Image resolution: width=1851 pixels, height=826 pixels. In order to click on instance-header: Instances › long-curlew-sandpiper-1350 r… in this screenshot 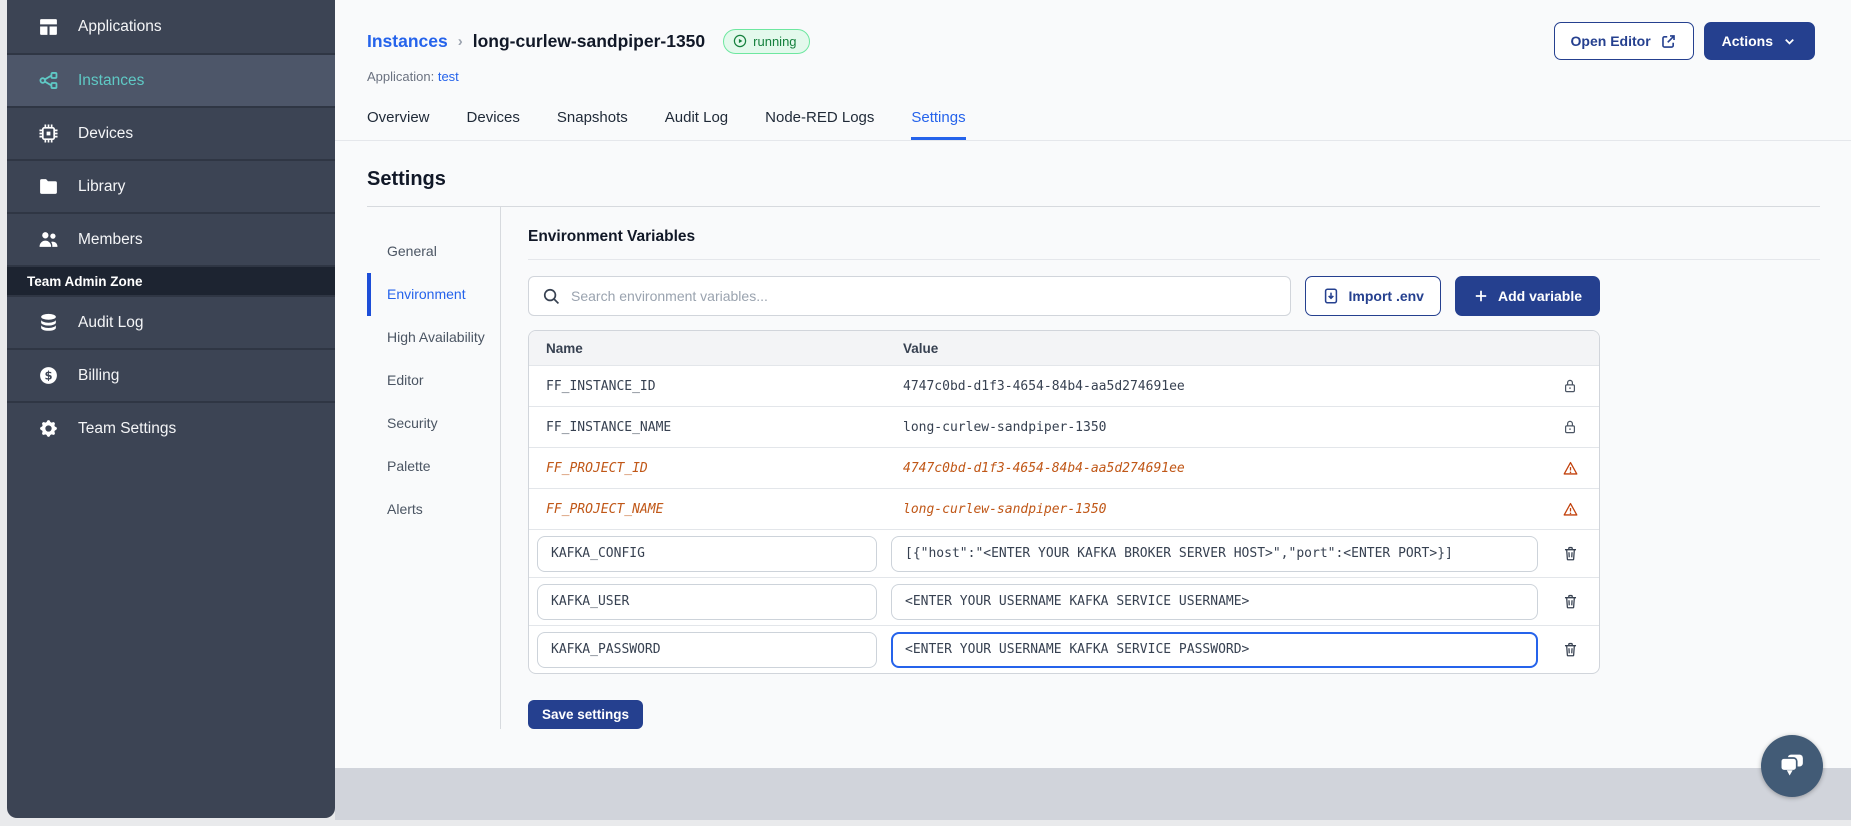, I will do `click(1093, 42)`.